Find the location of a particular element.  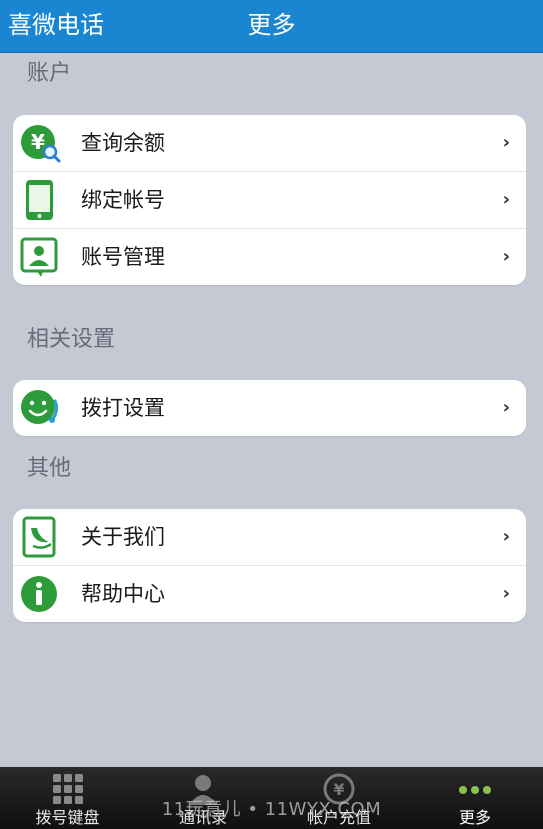

menu-item-label: 绑定帐号 is located at coordinates (123, 200).